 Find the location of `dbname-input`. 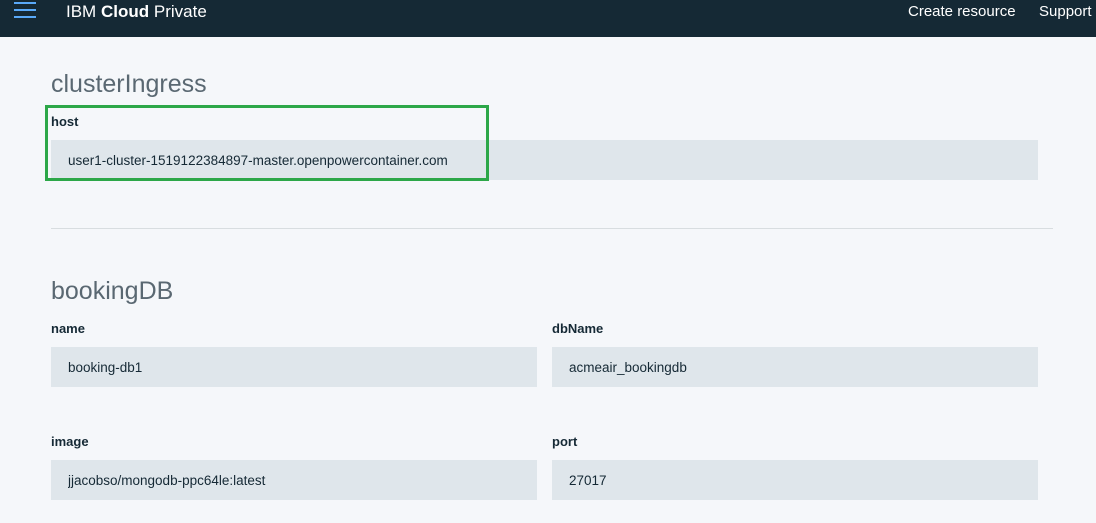

dbname-input is located at coordinates (795, 367).